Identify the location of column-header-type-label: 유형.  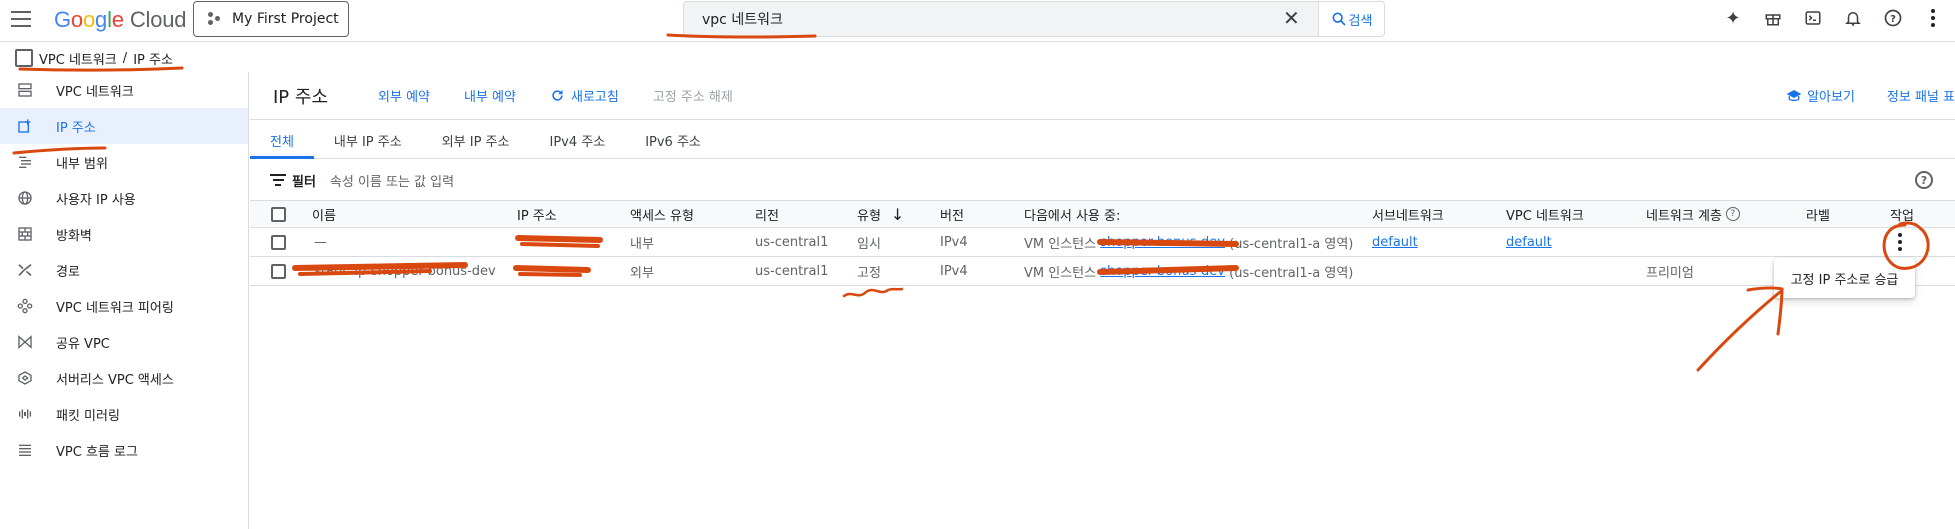
(869, 216).